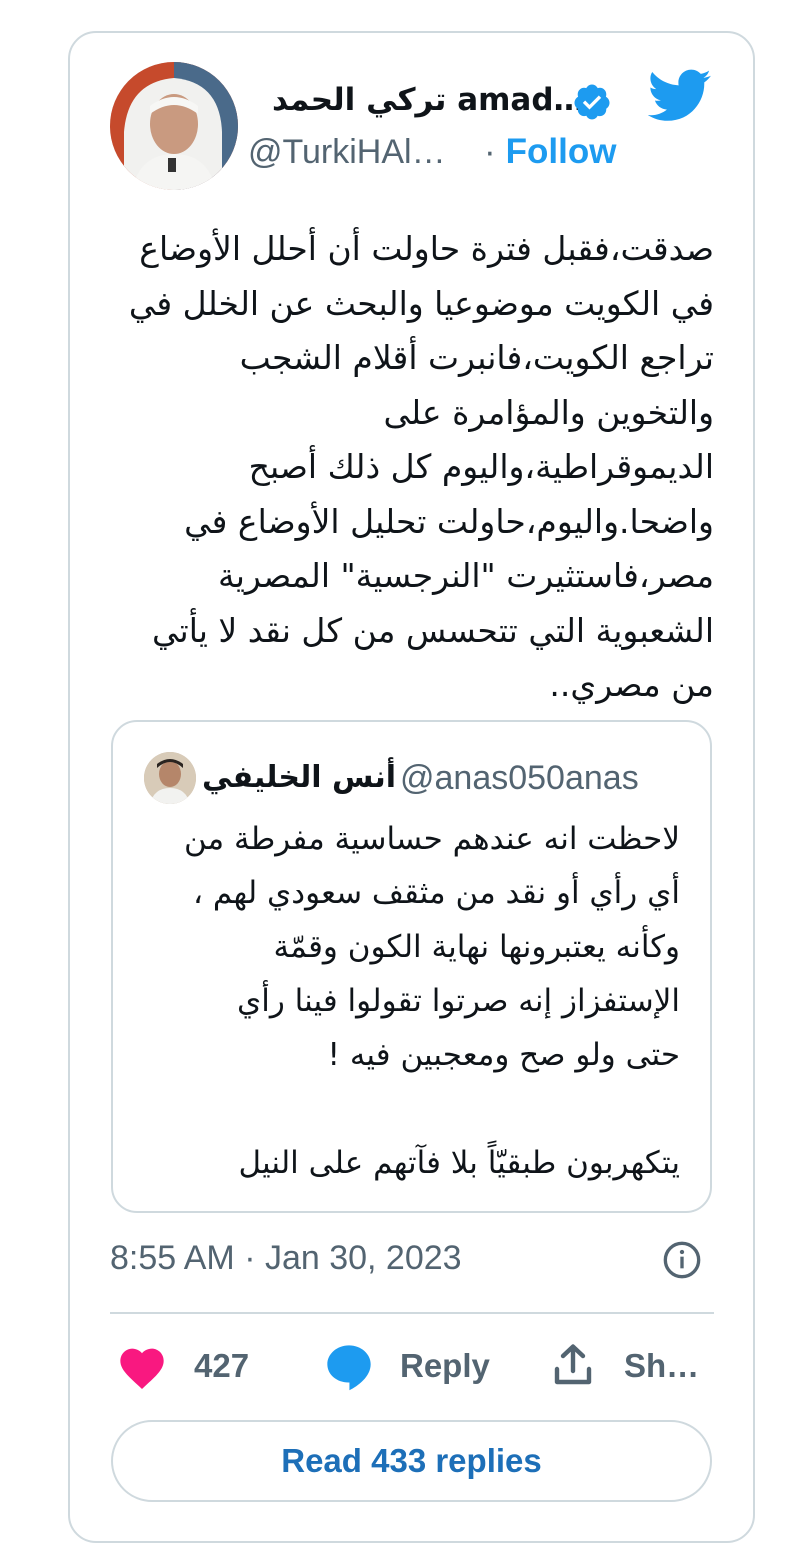 This screenshot has width=796, height=1565. I want to click on quoted-line: الإستفزاز إنه صرتوا تقولوا فينا رأي, so click(458, 1001).